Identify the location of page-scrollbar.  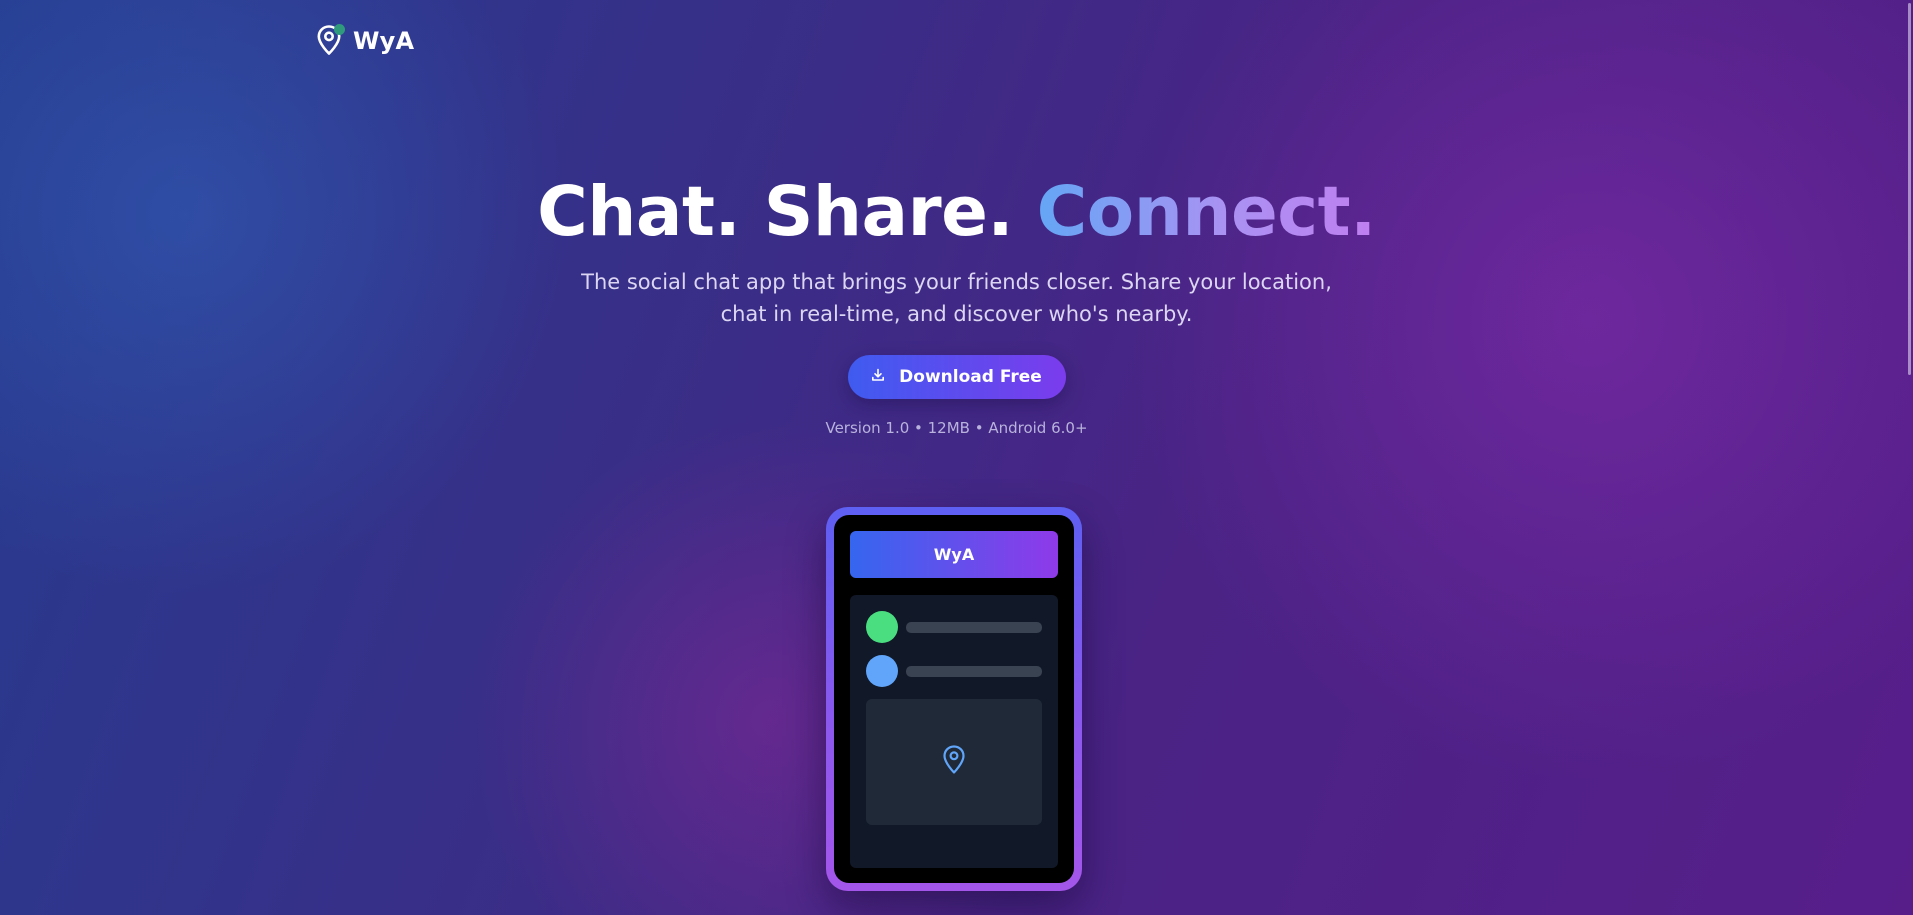
(1909, 457).